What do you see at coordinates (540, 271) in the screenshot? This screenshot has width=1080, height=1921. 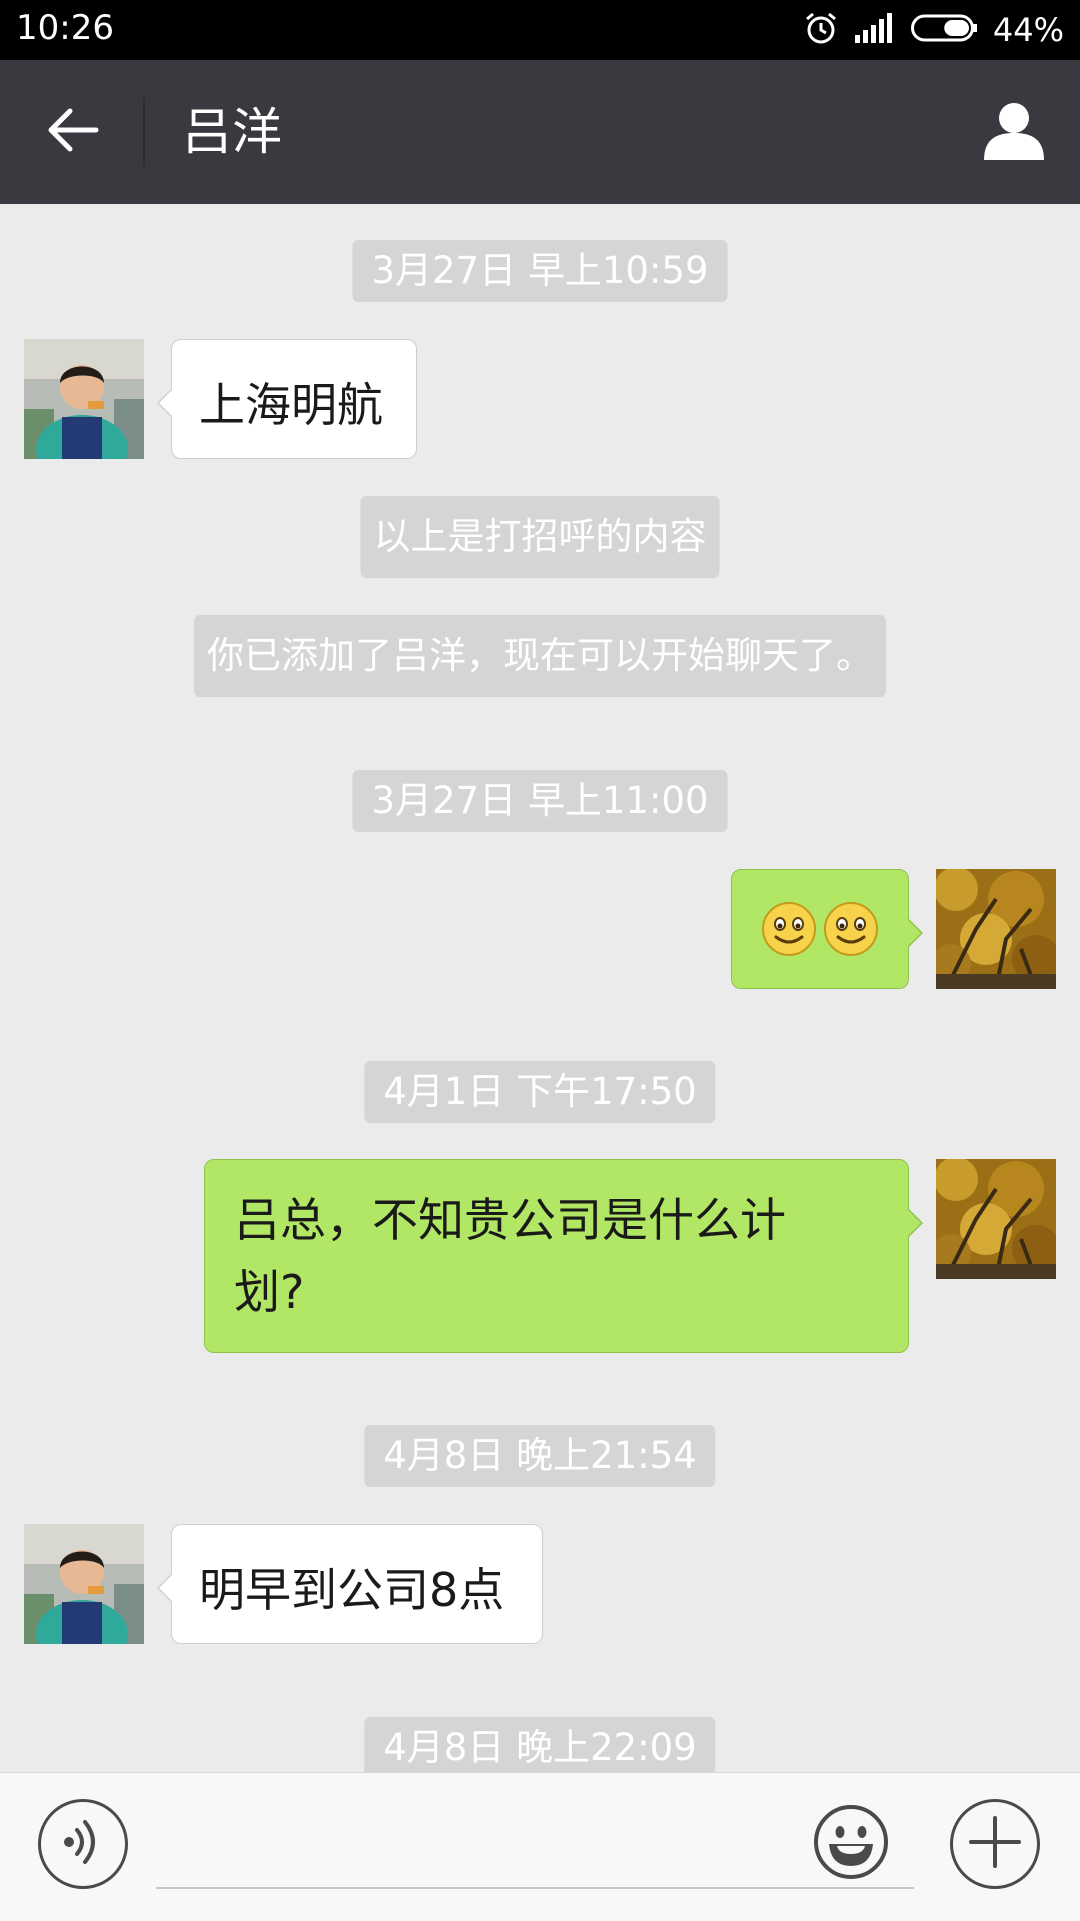 I see `timestamp: 3月27日 早上10:59` at bounding box center [540, 271].